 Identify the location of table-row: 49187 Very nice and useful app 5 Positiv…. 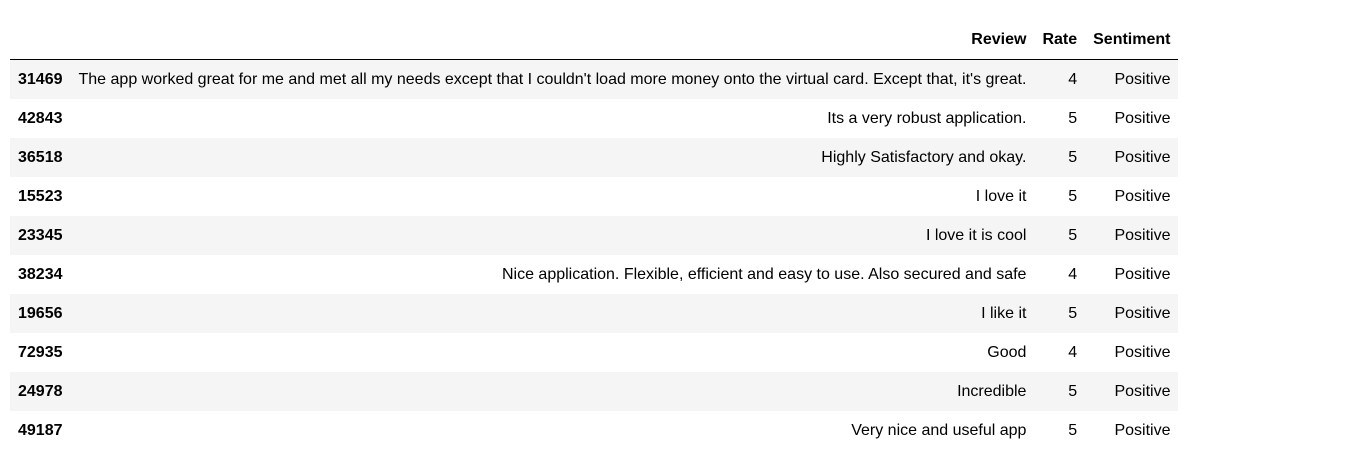
(594, 430).